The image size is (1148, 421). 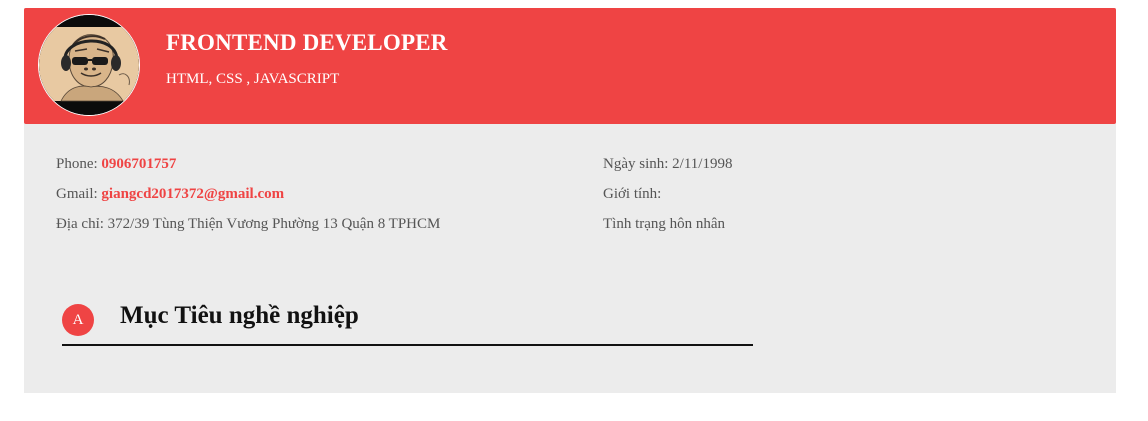 I want to click on phone-label: Phone:, so click(x=77, y=164).